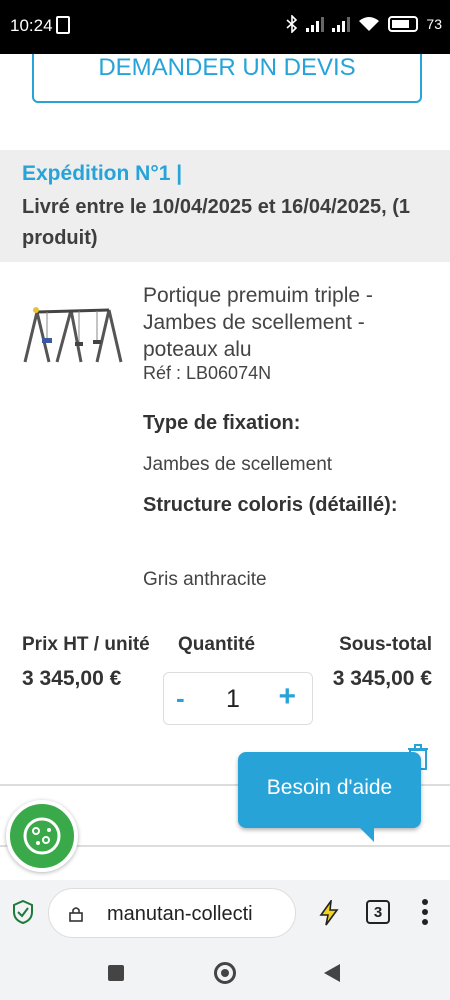  I want to click on request-quote-button: DEMANDER UN DEVIS, so click(227, 78).